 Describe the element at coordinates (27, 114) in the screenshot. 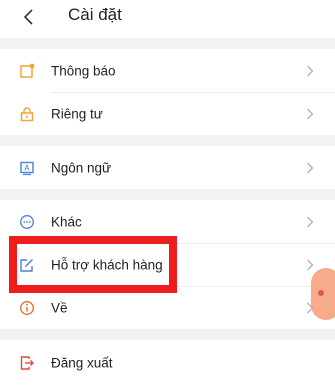

I see `lock-icon` at that location.